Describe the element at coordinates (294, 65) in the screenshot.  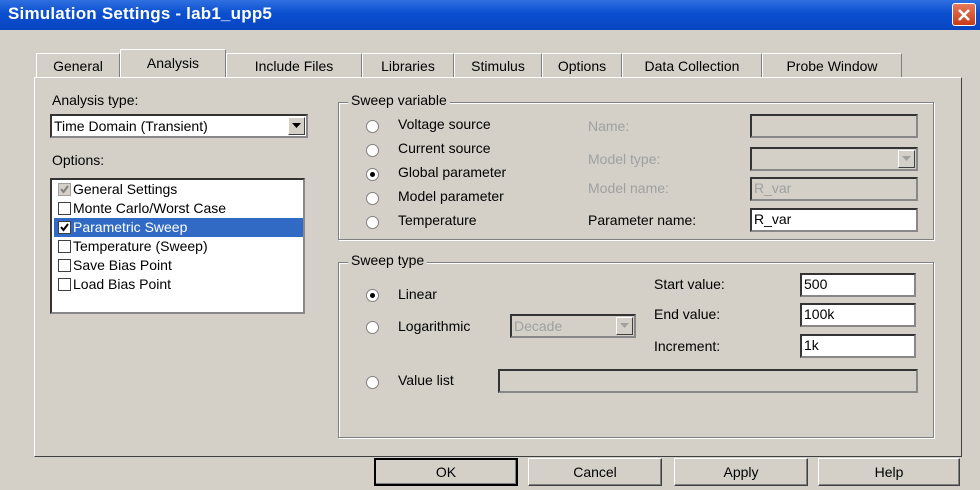
I see `tab-include-files: Include Files` at that location.